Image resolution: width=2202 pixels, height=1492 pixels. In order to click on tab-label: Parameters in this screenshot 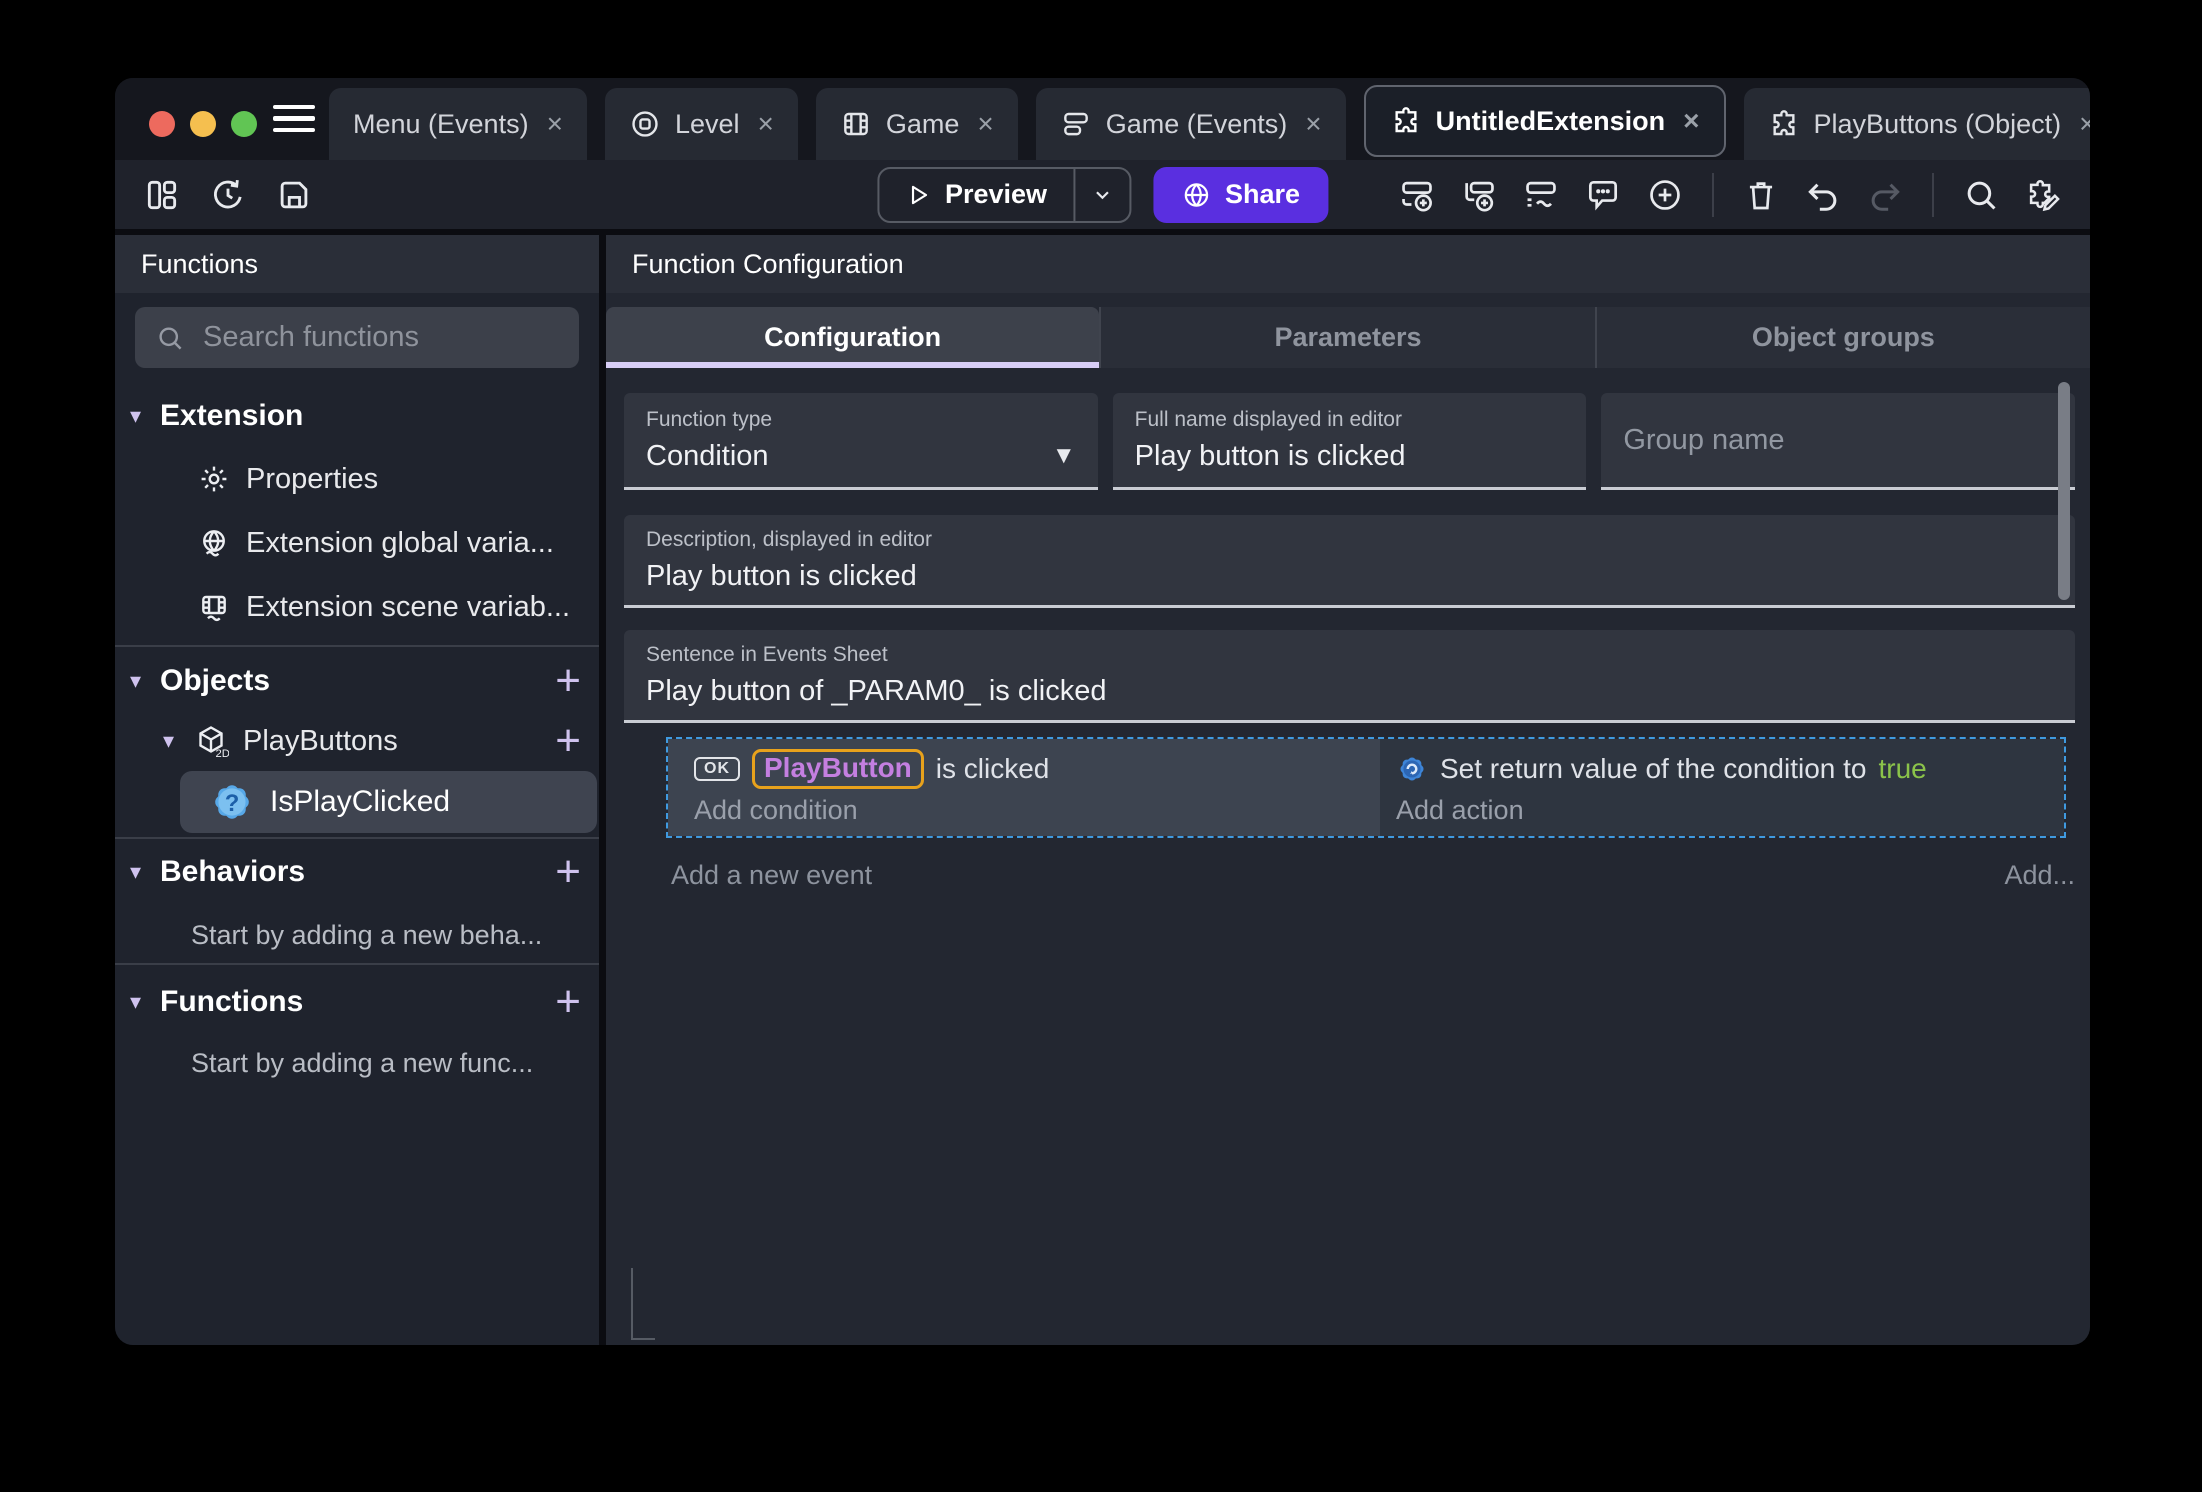, I will do `click(1348, 337)`.